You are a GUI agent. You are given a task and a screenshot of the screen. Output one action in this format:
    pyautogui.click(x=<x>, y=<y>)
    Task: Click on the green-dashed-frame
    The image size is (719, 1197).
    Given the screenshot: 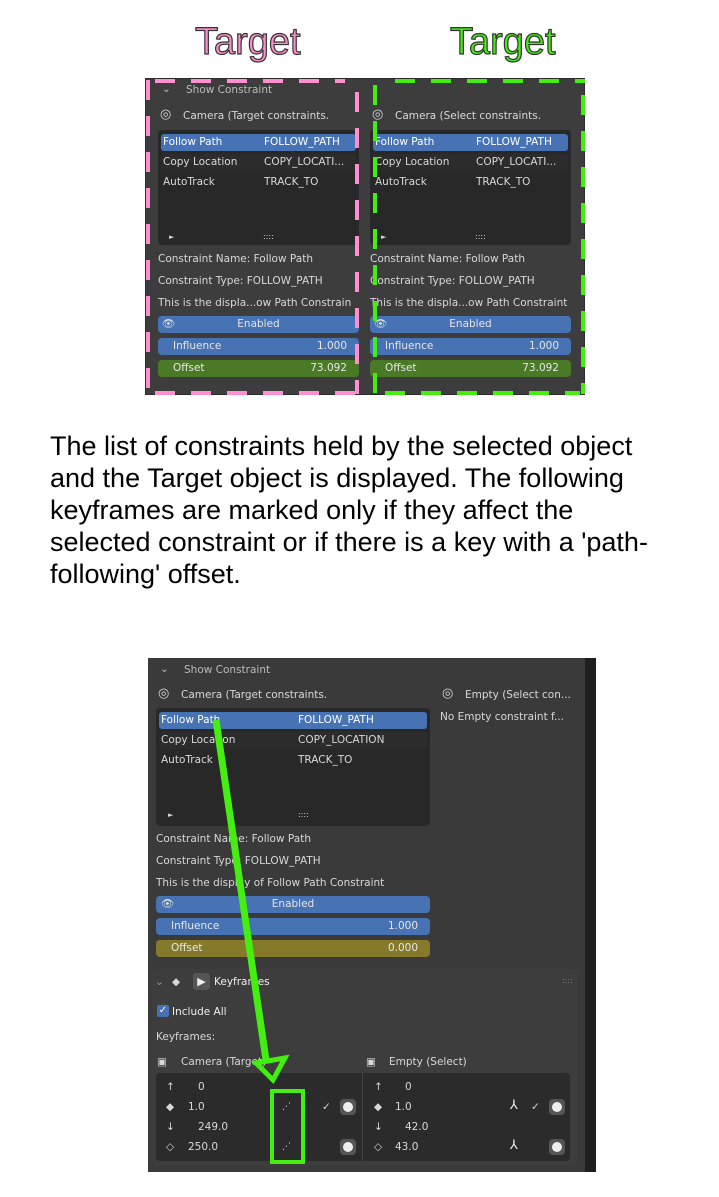 What is the action you would take?
    pyautogui.click(x=479, y=237)
    